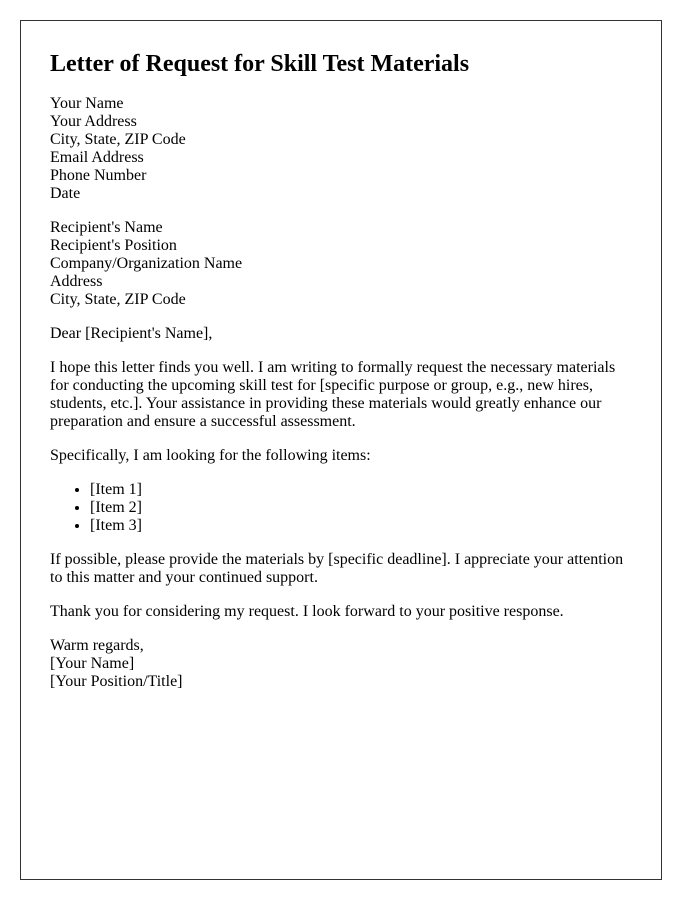 The image size is (700, 900). Describe the element at coordinates (93, 121) in the screenshot. I see `sender-address: Your Address` at that location.